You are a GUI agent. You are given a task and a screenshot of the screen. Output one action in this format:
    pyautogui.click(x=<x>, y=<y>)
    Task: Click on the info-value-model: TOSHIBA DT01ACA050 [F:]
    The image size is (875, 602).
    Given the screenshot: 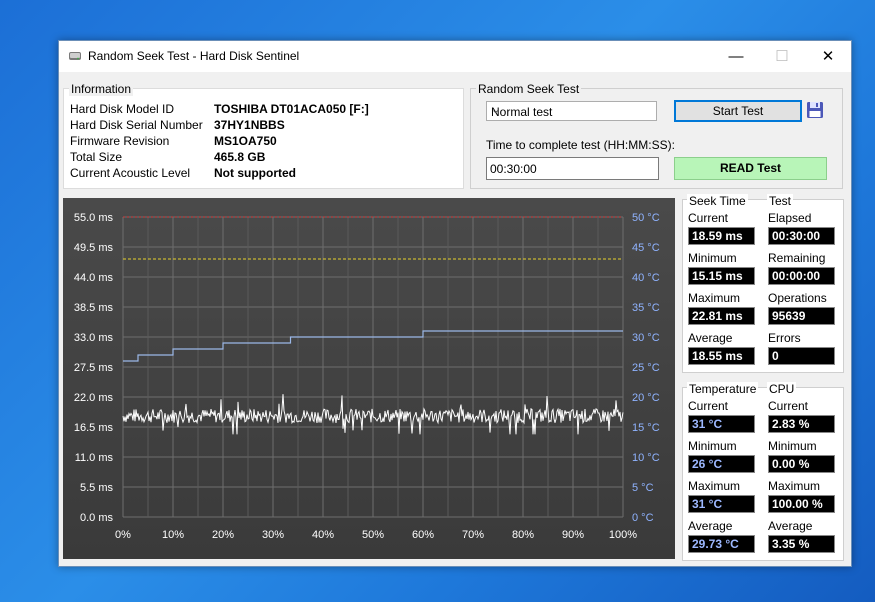 What is the action you would take?
    pyautogui.click(x=291, y=109)
    